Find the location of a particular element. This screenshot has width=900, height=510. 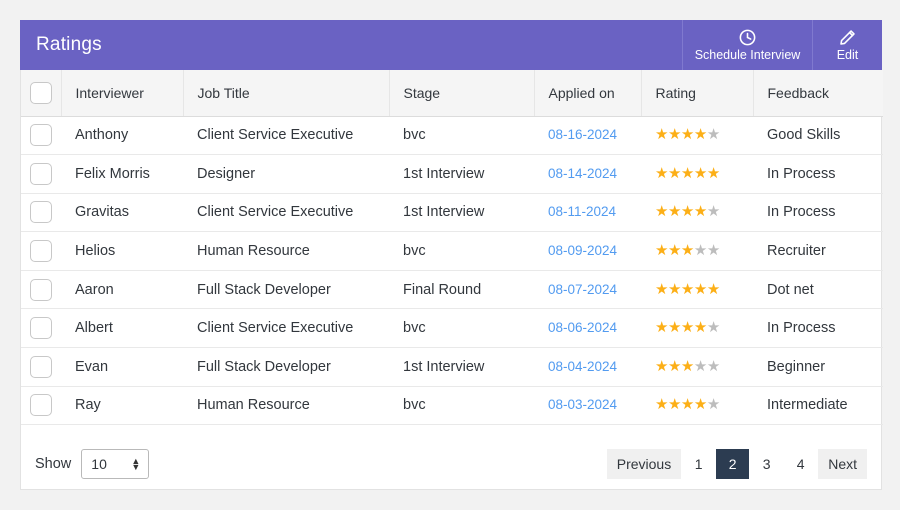

pagination-page-3: 3 is located at coordinates (767, 463).